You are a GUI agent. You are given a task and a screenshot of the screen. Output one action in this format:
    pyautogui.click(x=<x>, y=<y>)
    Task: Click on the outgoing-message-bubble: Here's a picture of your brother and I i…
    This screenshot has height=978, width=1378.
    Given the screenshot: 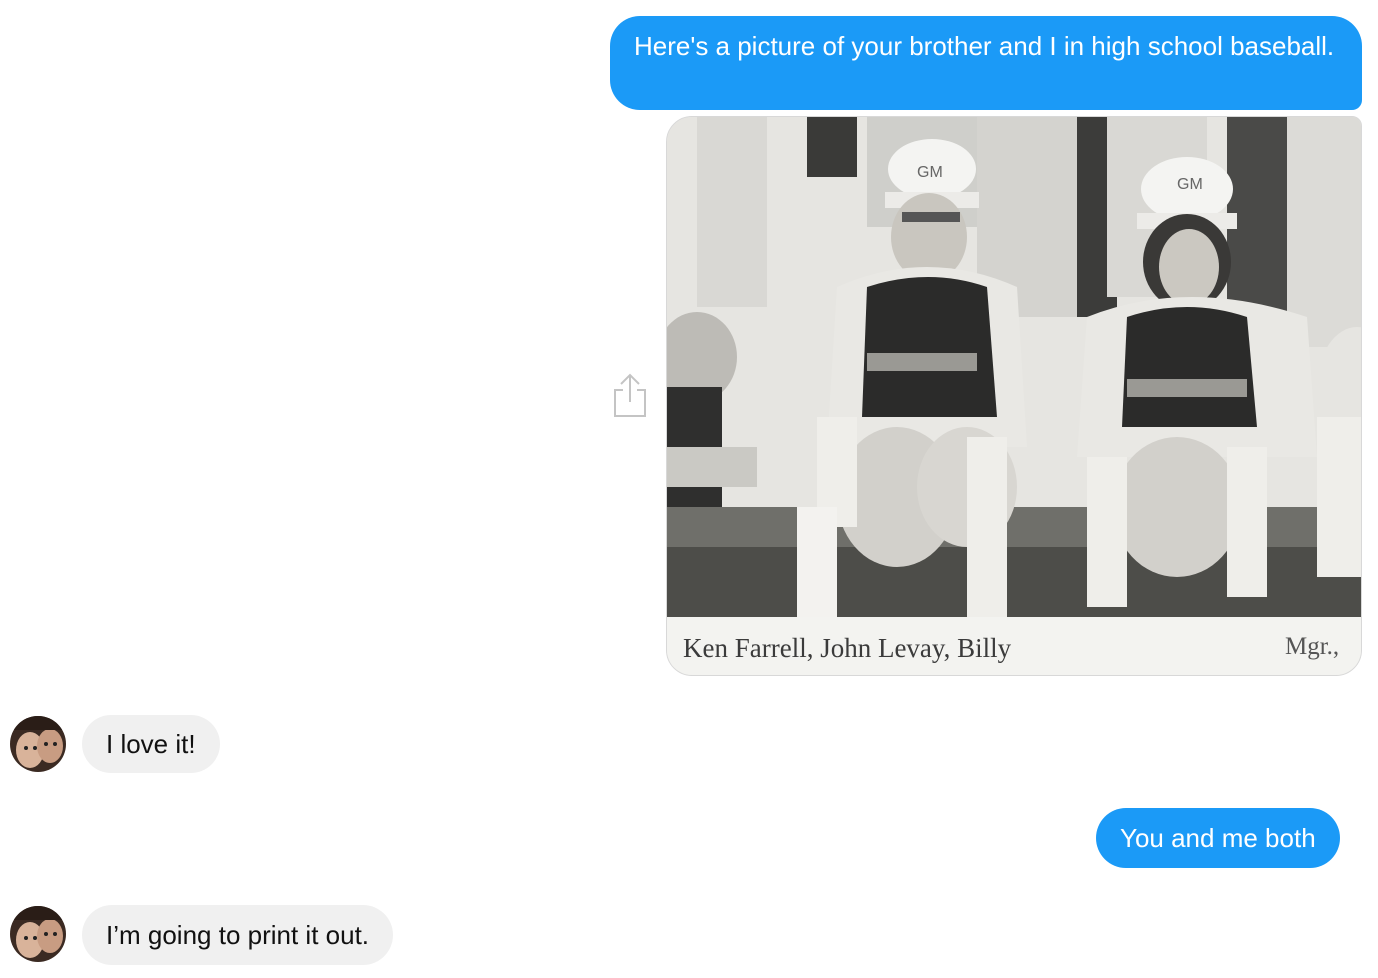 What is the action you would take?
    pyautogui.click(x=986, y=63)
    